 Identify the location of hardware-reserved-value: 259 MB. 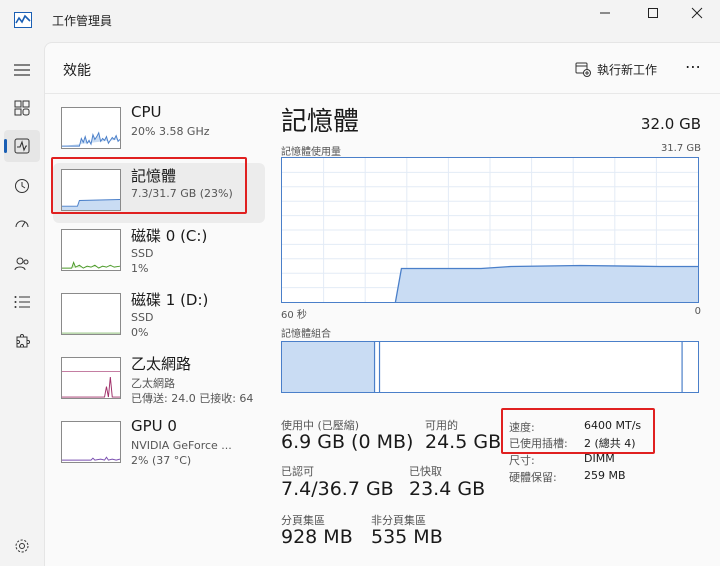
(605, 475).